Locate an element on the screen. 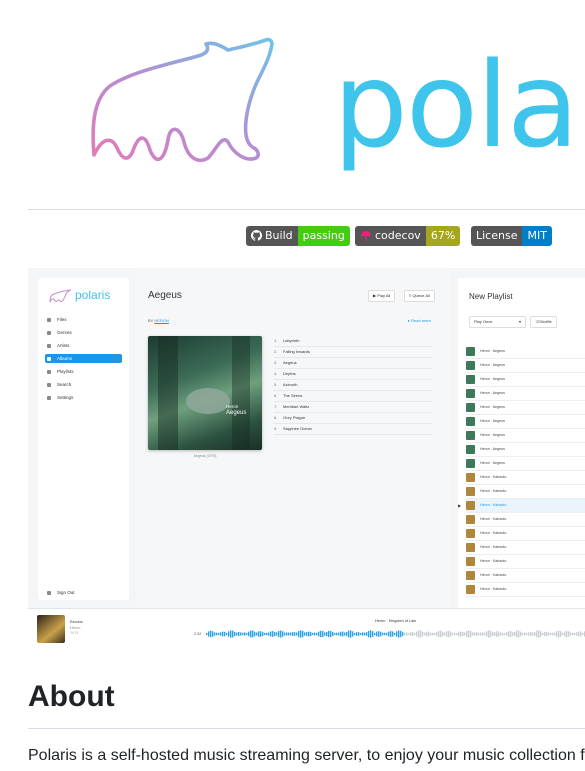 The height and width of the screenshot is (771, 585). by-prefix: BY is located at coordinates (151, 320).